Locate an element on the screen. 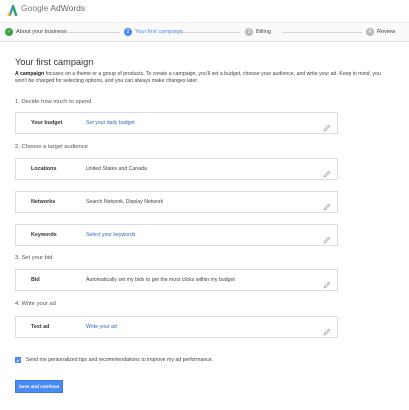 This screenshot has width=409, height=410. write-ad-link: Write your ad is located at coordinates (101, 327).